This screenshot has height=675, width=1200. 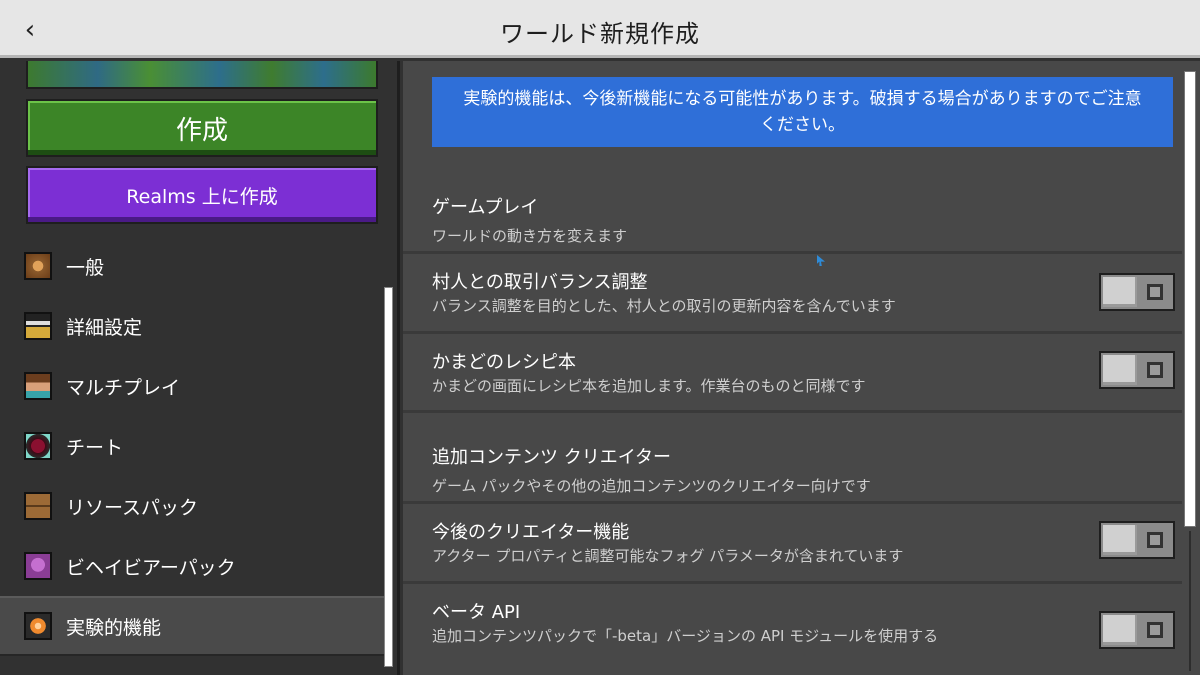 I want to click on sidebar-item-resource-packs: リソースパック, so click(x=192, y=506).